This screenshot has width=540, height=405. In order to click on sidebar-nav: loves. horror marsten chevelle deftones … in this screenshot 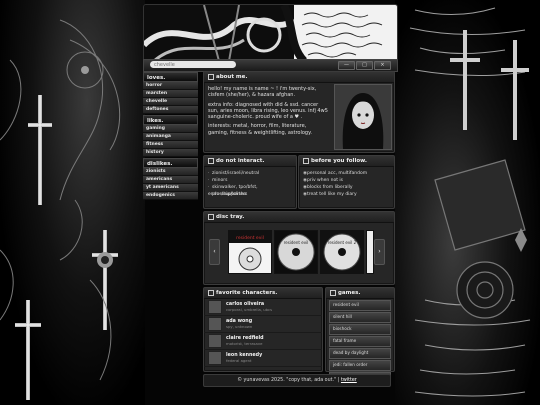, I will do `click(170, 135)`.